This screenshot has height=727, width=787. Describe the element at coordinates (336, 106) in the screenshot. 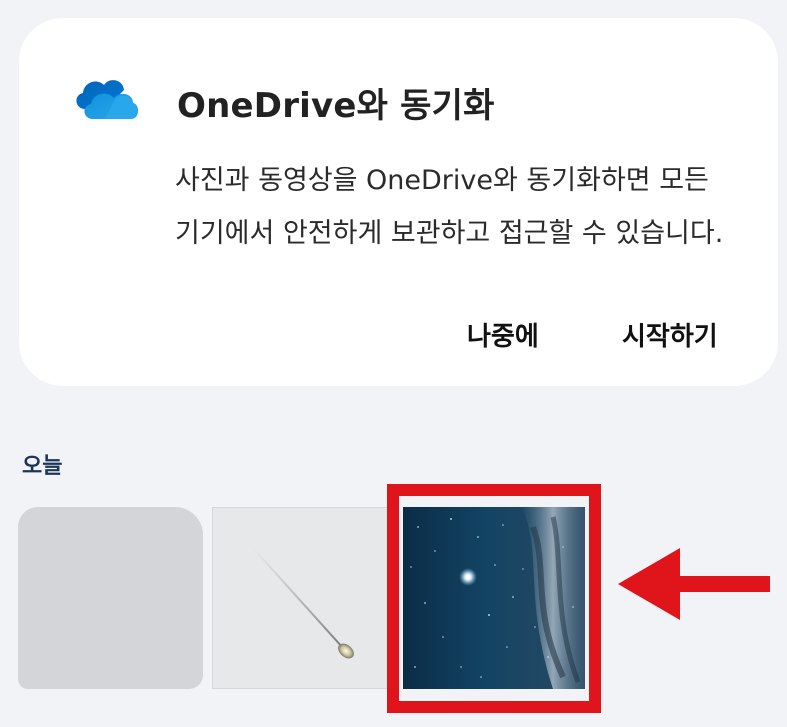

I see `sync-card-title: OneDrive와 동기화` at that location.